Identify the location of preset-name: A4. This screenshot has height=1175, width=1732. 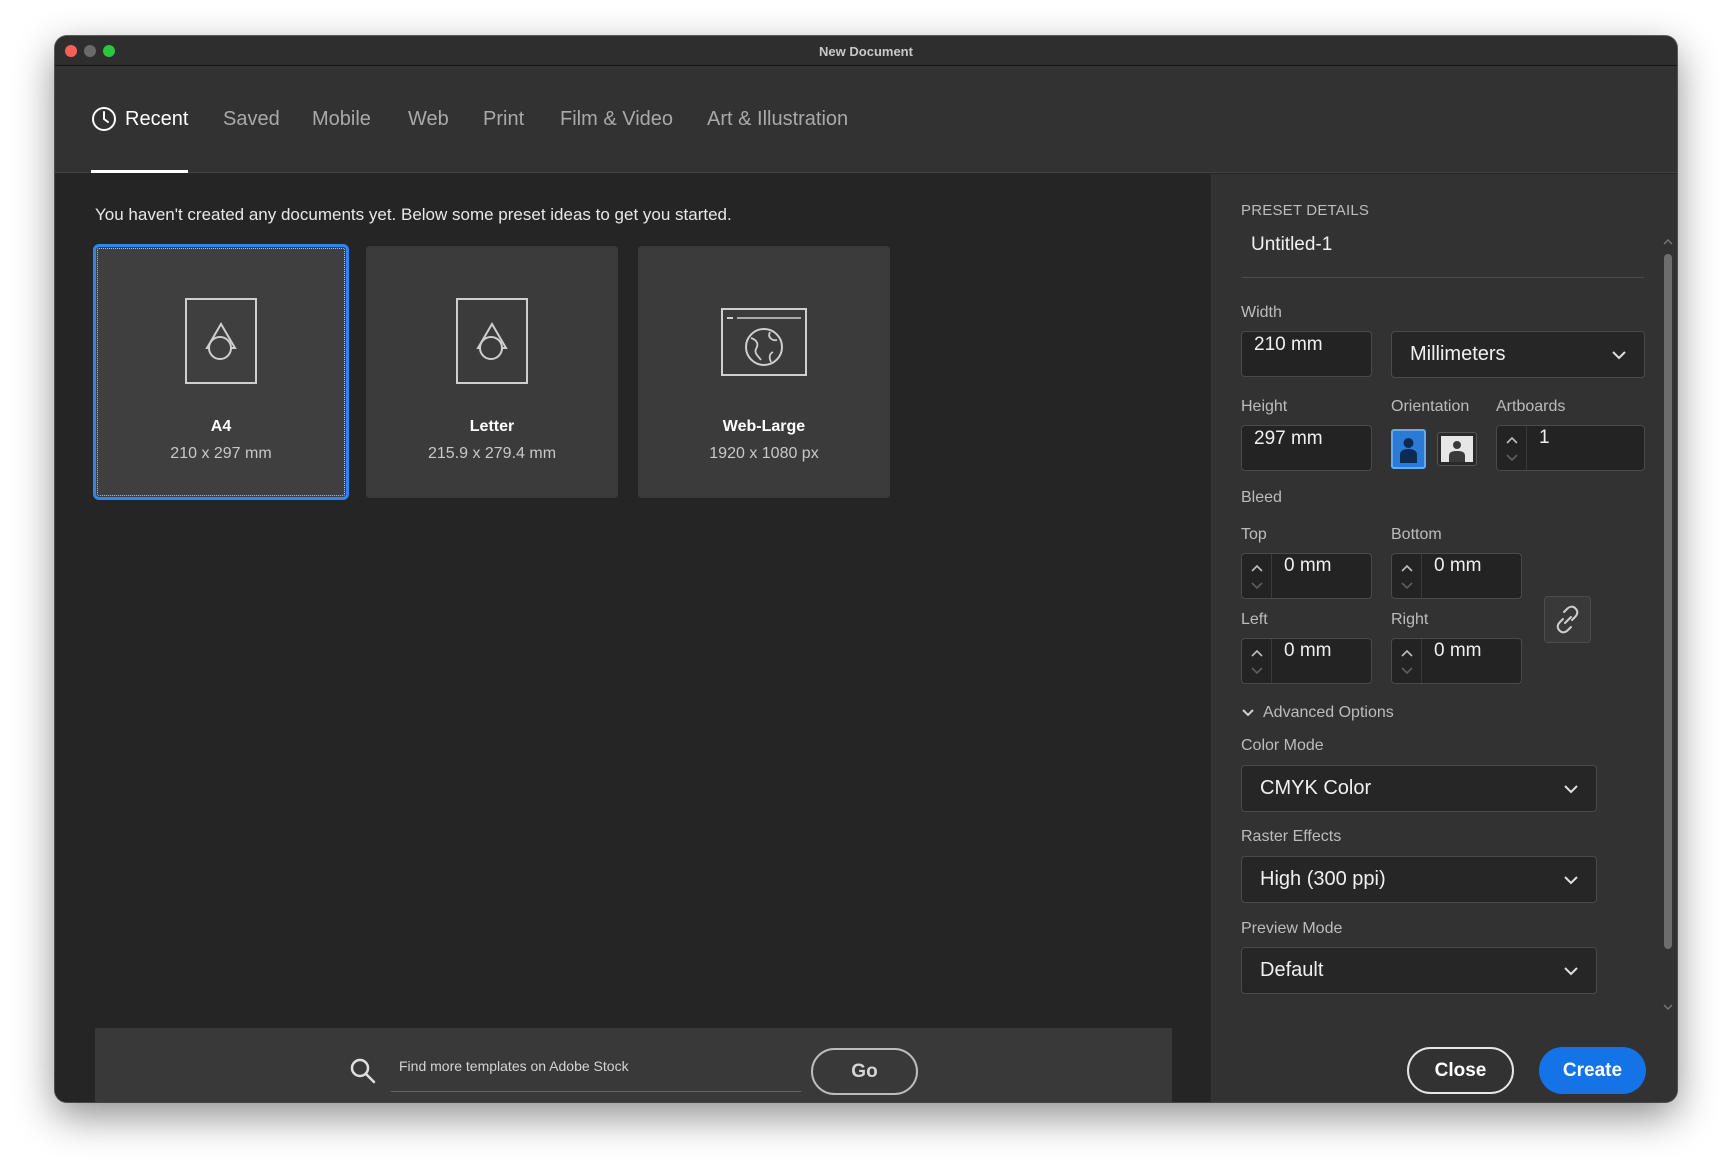
(221, 426).